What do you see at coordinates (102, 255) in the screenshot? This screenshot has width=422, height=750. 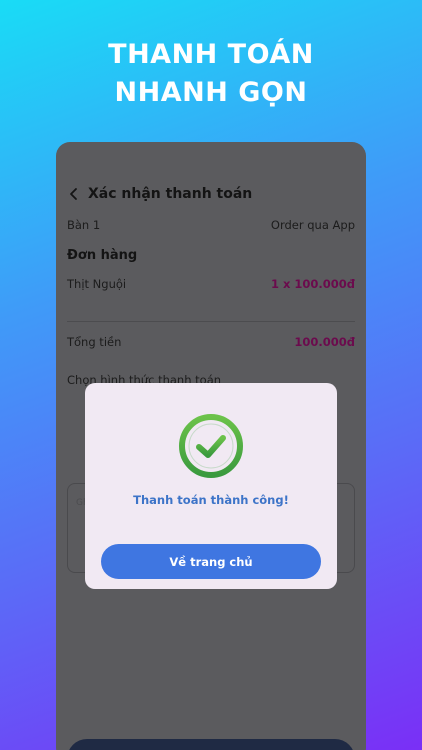 I see `order-section-title: Đơn hàng` at bounding box center [102, 255].